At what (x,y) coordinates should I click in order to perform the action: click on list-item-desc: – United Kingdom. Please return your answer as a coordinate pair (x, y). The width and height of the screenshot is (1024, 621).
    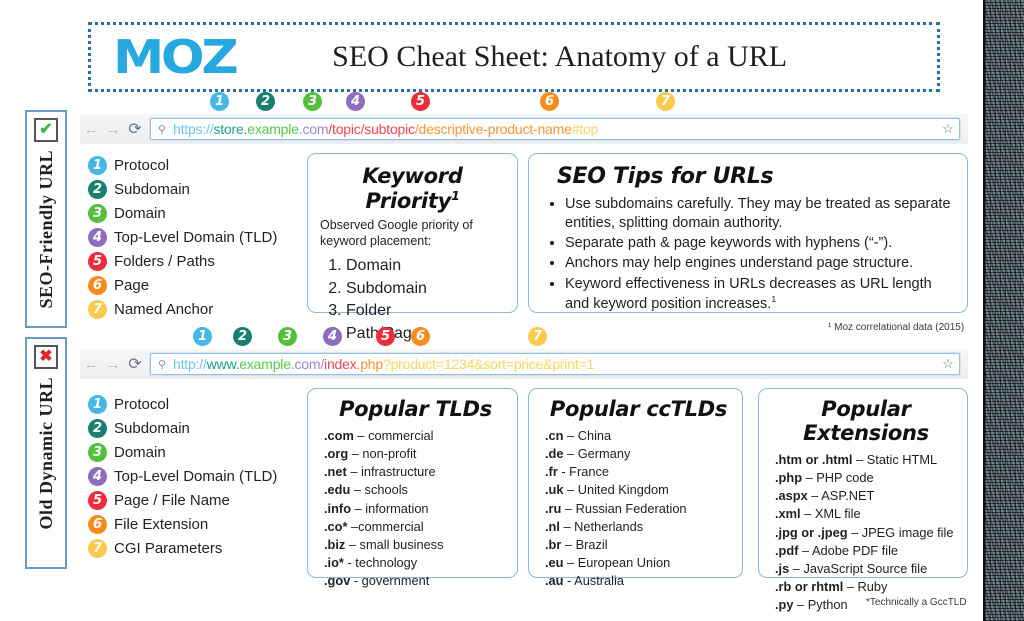
    Looking at the image, I should click on (616, 490).